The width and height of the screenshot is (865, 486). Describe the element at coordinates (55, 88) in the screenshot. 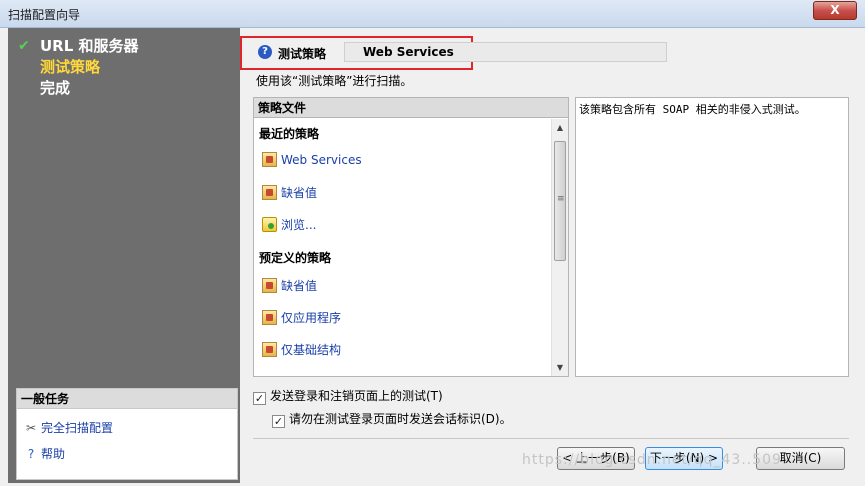

I see `step-label: 完成` at that location.